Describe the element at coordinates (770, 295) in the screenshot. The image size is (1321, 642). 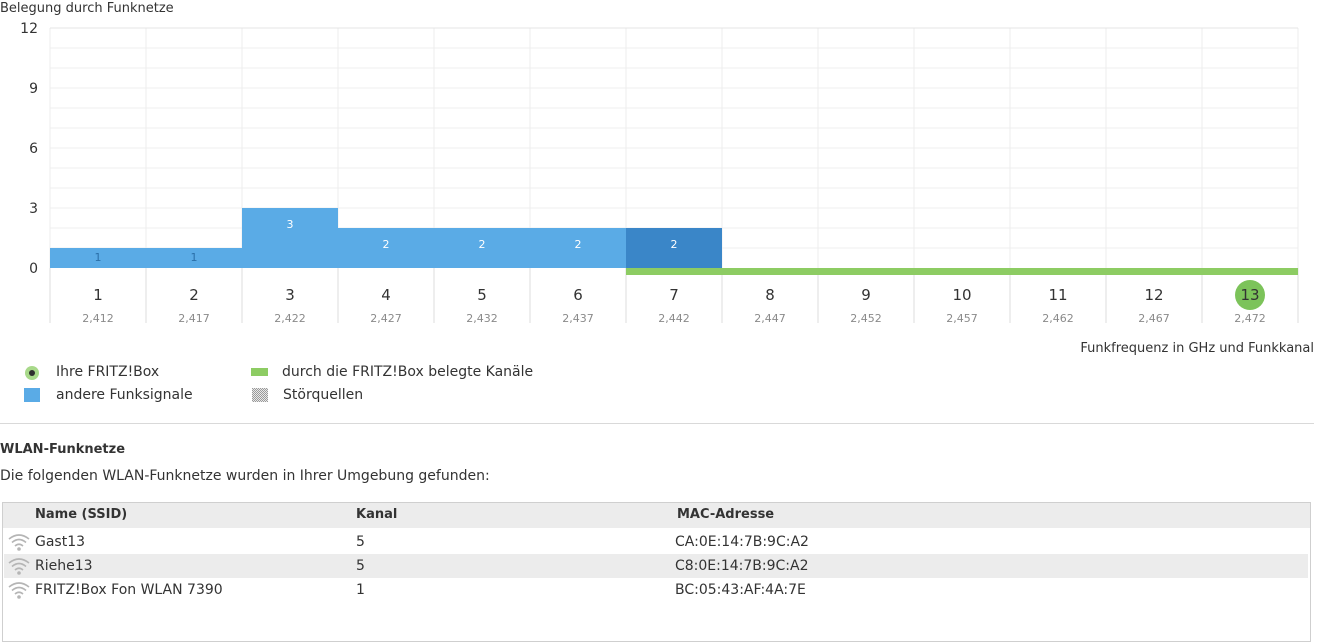
I see `x-tick-label-channel: 8` at that location.